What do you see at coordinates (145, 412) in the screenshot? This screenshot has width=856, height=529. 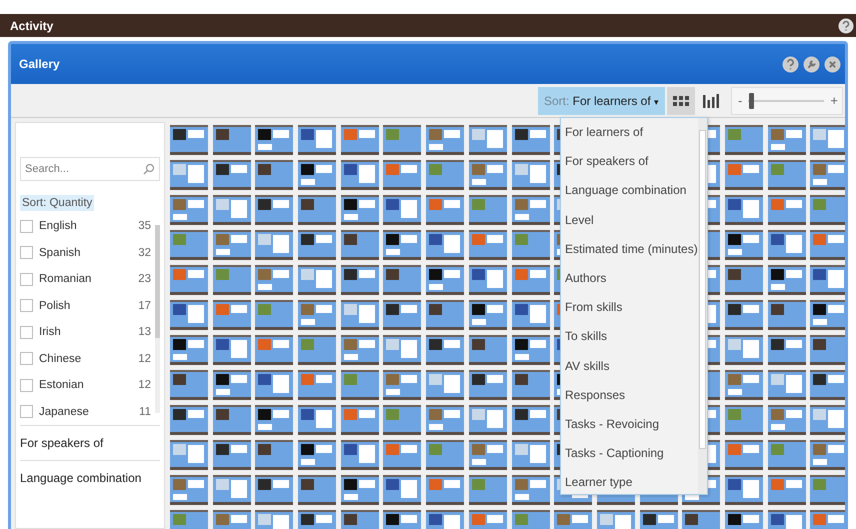 I see `language-count: 11` at bounding box center [145, 412].